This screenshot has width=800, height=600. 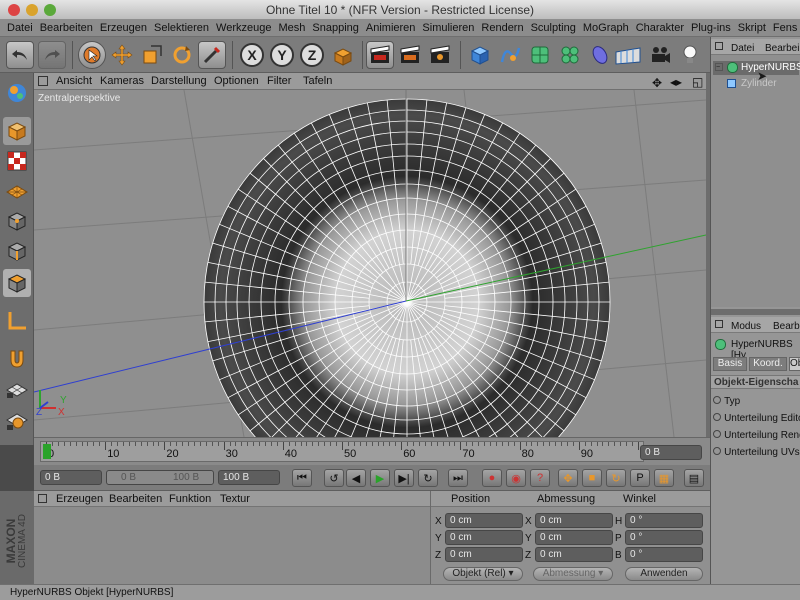 What do you see at coordinates (440, 55) in the screenshot?
I see `render-settings-icon` at bounding box center [440, 55].